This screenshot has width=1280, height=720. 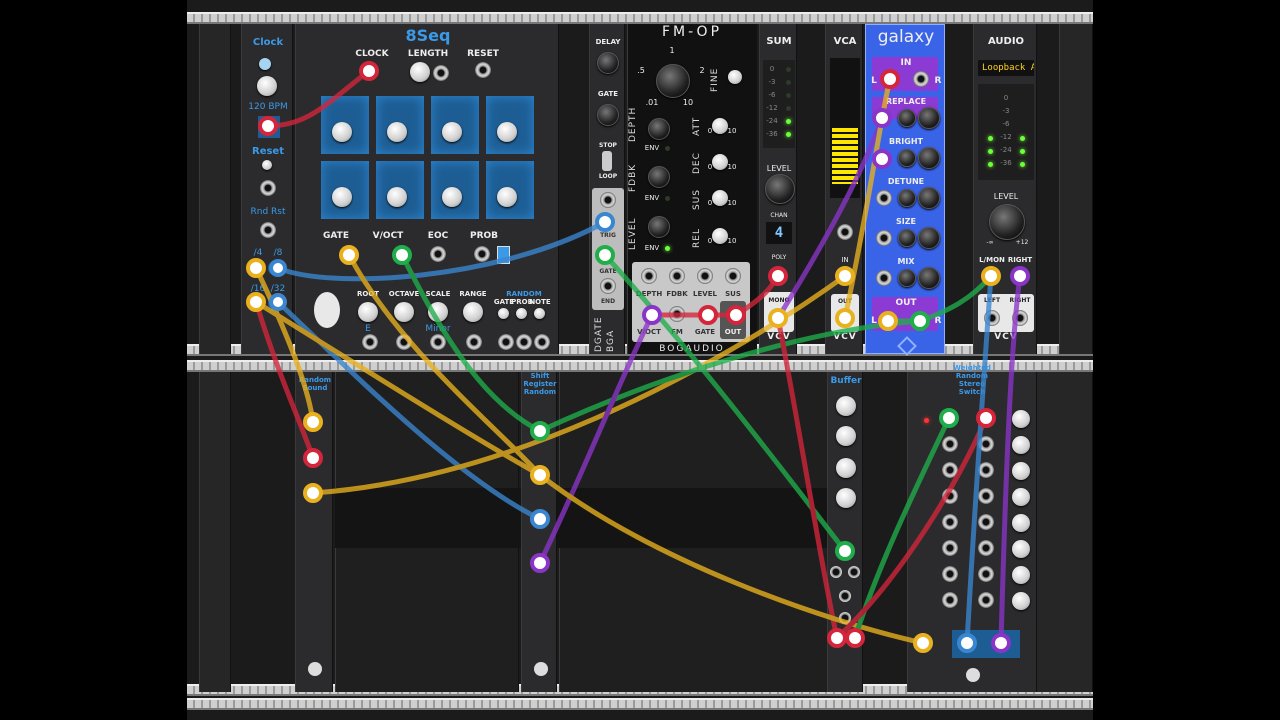 What do you see at coordinates (929, 278) in the screenshot?
I see `galaxy-mix-knob` at bounding box center [929, 278].